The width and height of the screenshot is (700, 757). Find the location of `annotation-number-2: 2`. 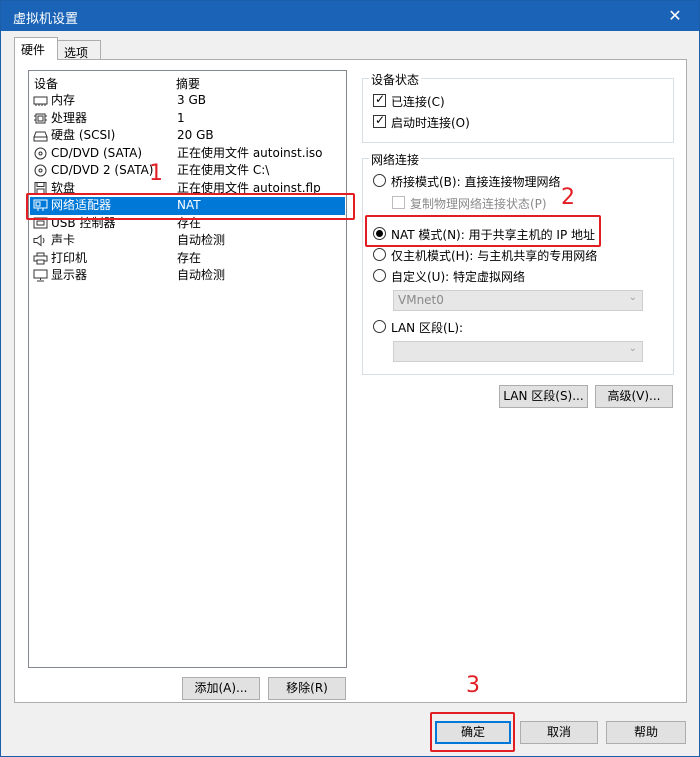

annotation-number-2: 2 is located at coordinates (568, 197).